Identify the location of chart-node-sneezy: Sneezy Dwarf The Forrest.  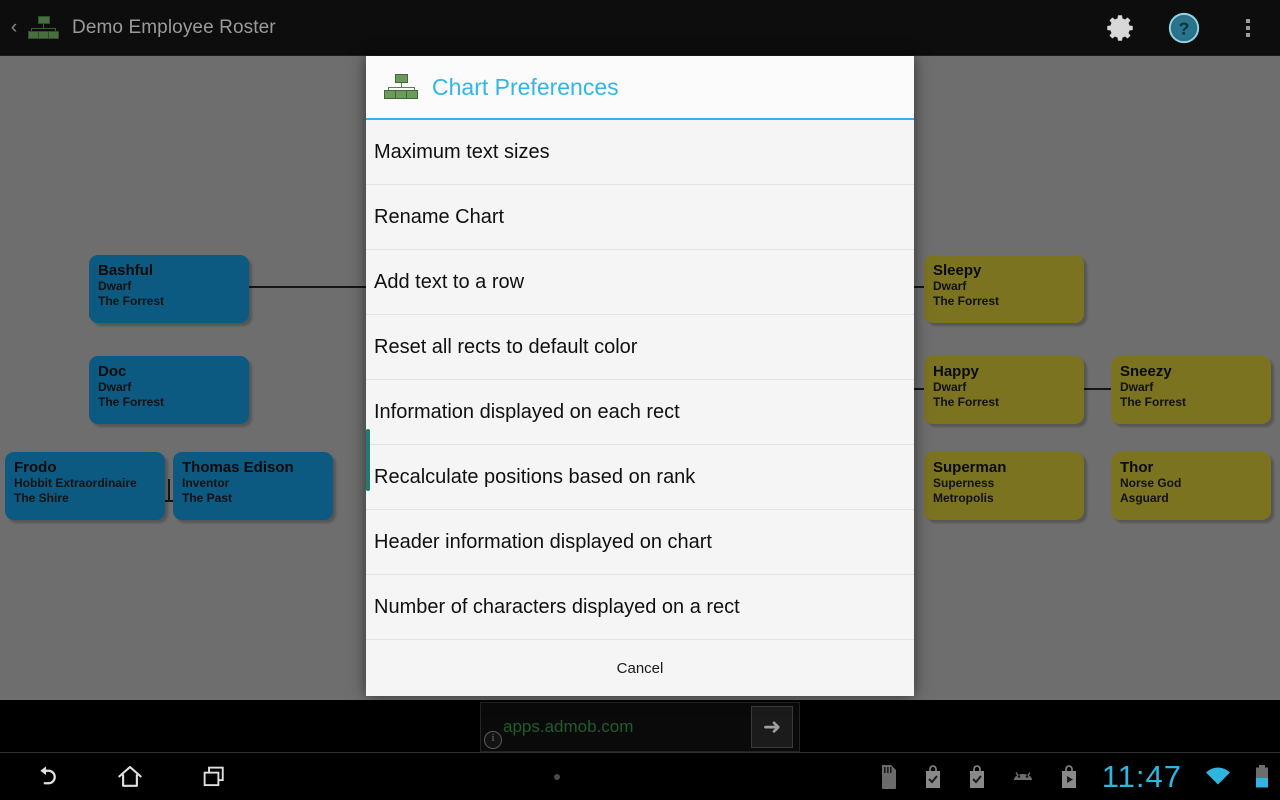
(1191, 390).